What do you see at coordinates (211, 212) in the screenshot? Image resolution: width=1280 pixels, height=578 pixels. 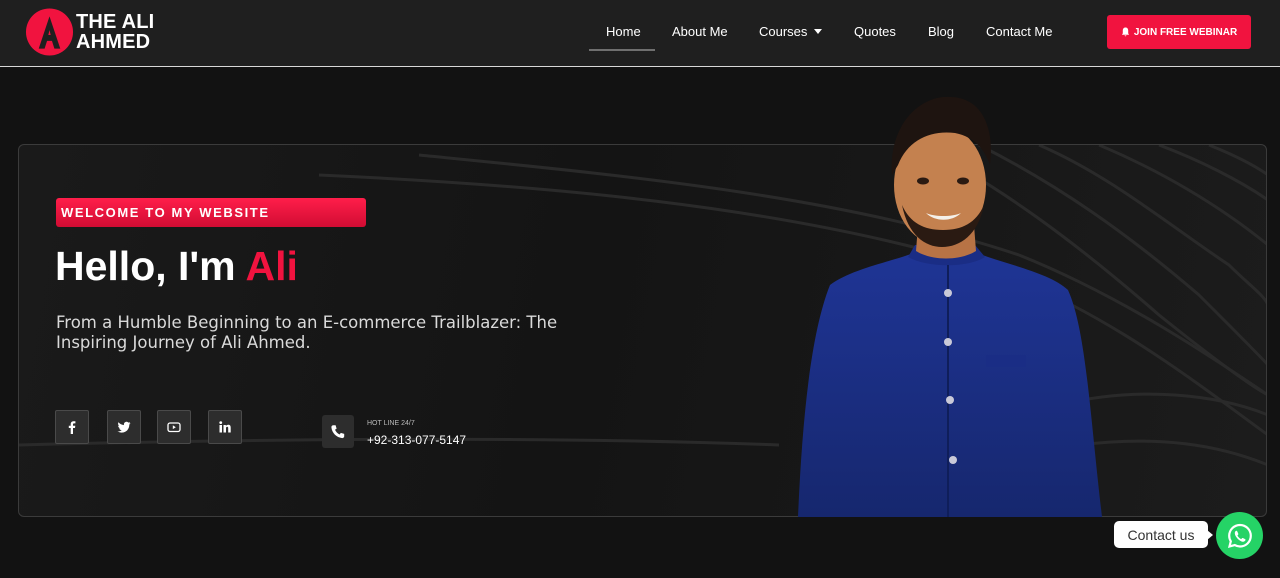 I see `welcome-badge: WELCOME TO MY WEBSITE` at bounding box center [211, 212].